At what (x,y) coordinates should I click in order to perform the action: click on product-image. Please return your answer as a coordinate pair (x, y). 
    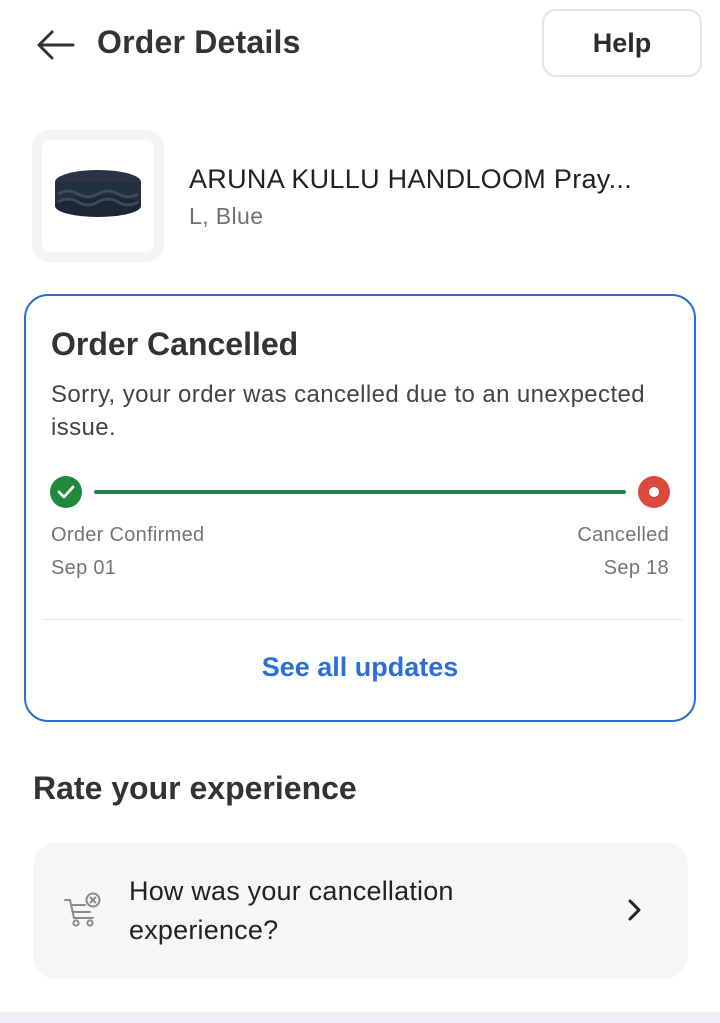
    Looking at the image, I should click on (98, 196).